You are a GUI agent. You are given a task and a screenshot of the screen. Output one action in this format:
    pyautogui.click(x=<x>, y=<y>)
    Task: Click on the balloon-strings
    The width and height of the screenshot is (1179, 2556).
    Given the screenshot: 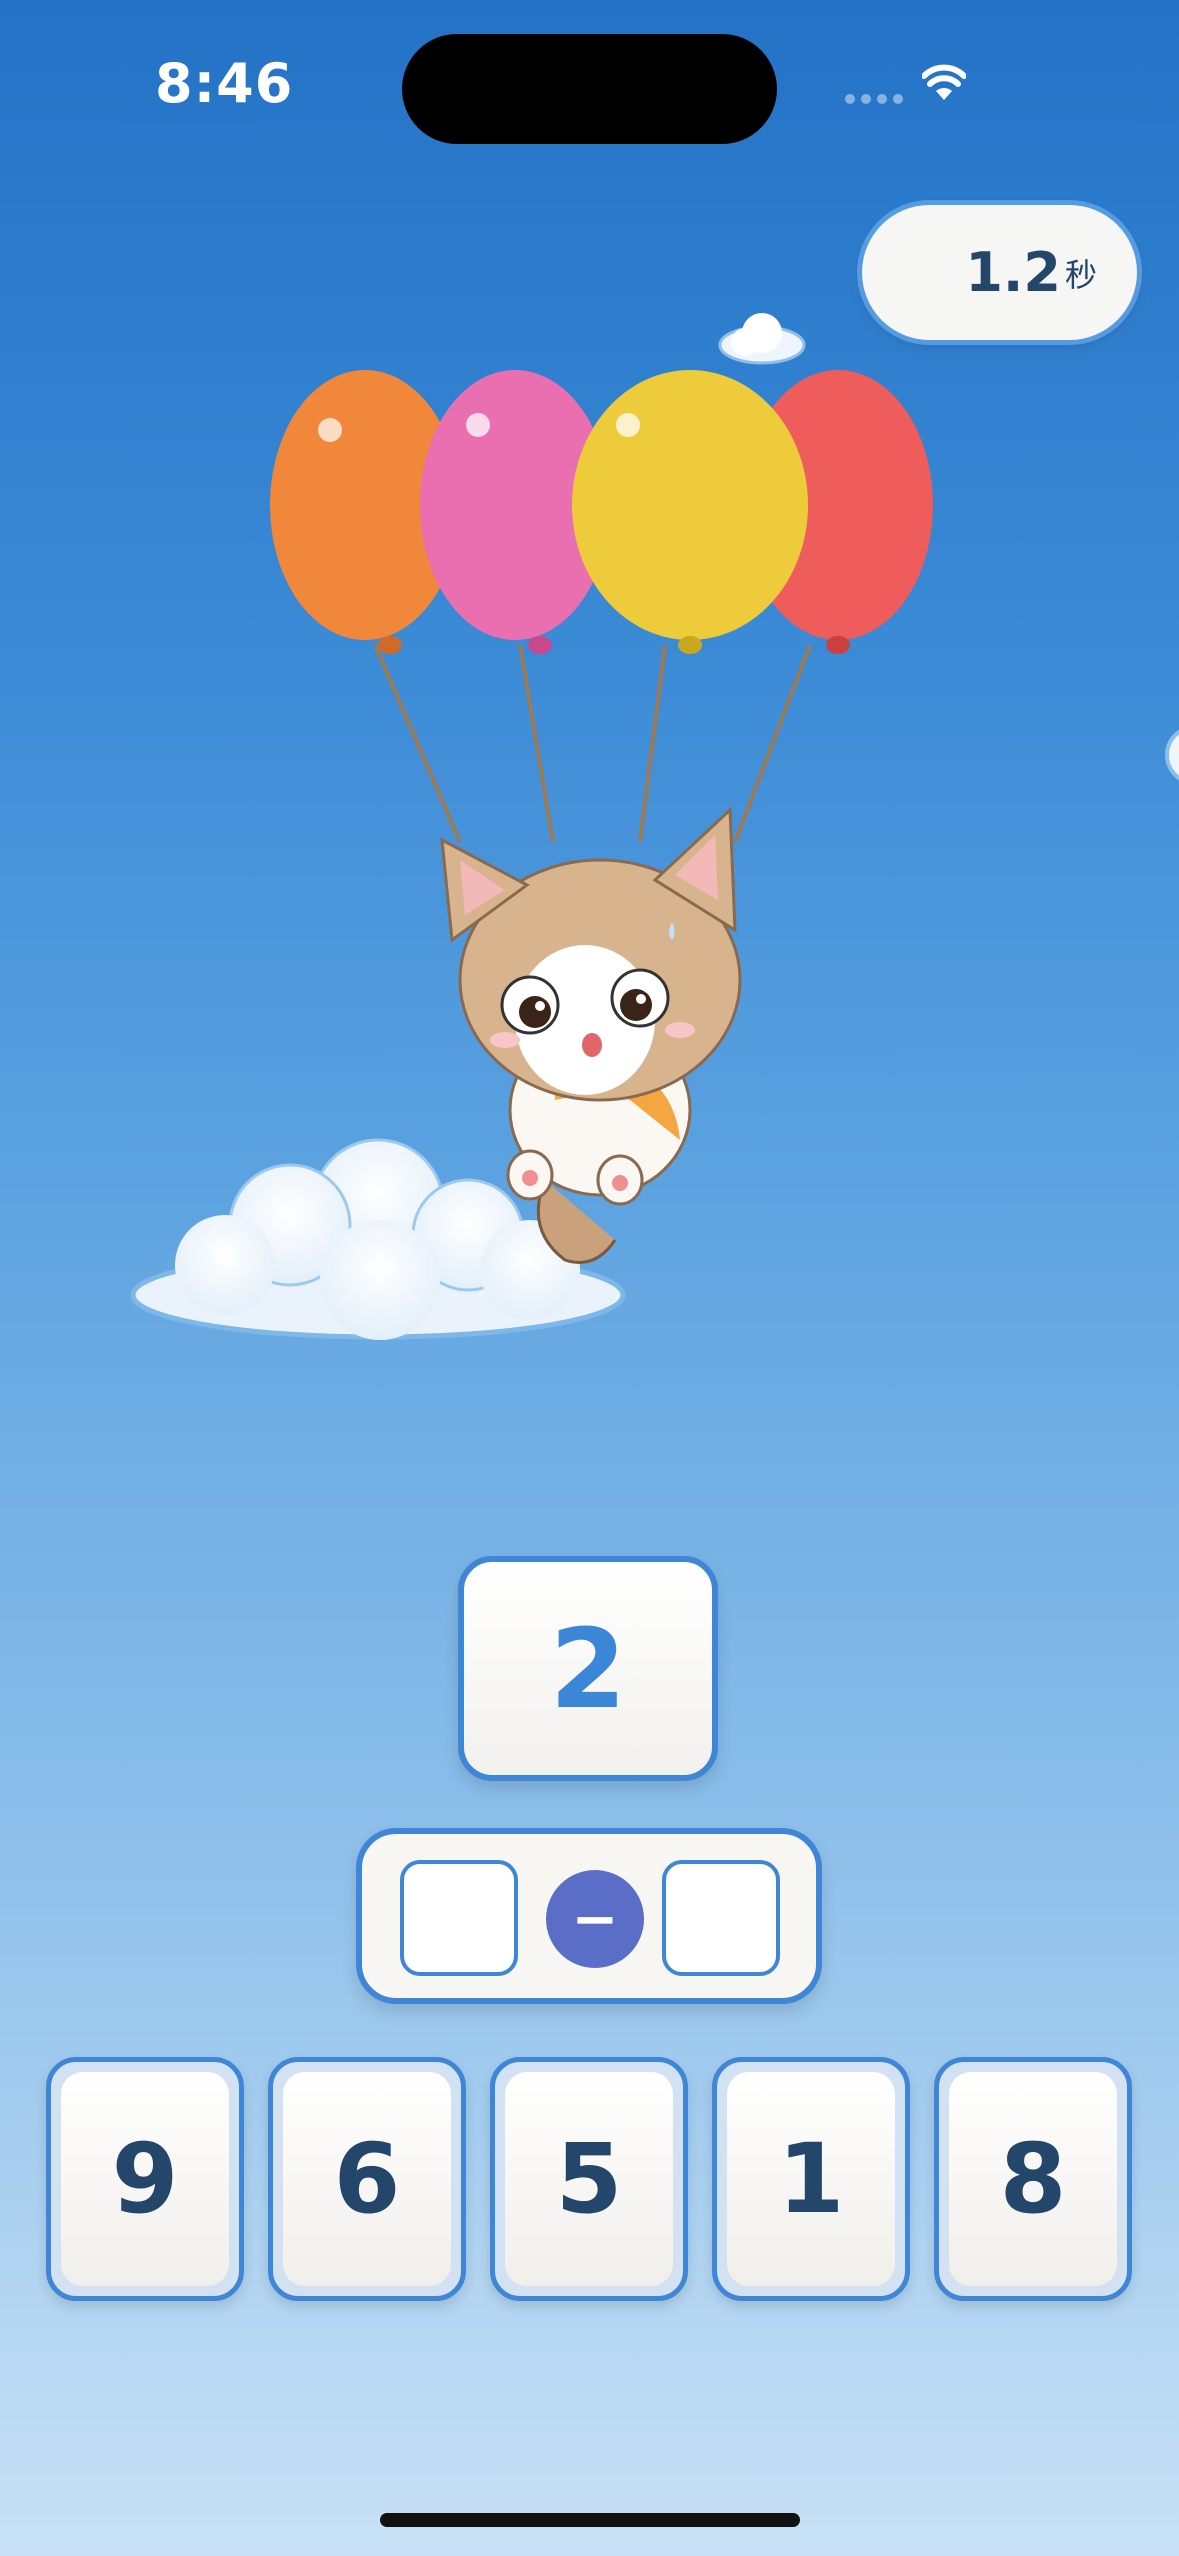 What is the action you would take?
    pyautogui.click(x=592, y=743)
    